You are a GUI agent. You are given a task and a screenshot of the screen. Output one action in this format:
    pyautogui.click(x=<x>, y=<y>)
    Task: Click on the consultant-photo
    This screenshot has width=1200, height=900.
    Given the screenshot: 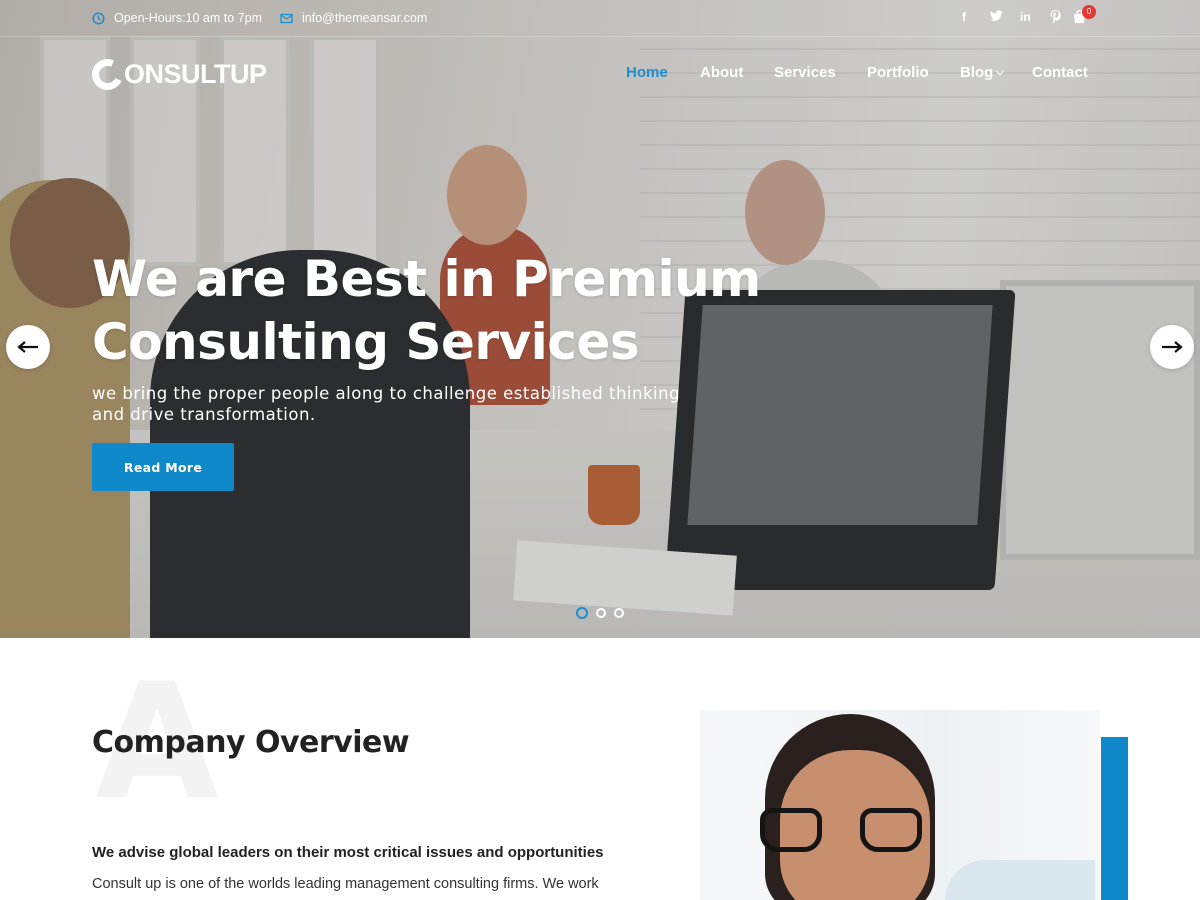 What is the action you would take?
    pyautogui.click(x=900, y=805)
    